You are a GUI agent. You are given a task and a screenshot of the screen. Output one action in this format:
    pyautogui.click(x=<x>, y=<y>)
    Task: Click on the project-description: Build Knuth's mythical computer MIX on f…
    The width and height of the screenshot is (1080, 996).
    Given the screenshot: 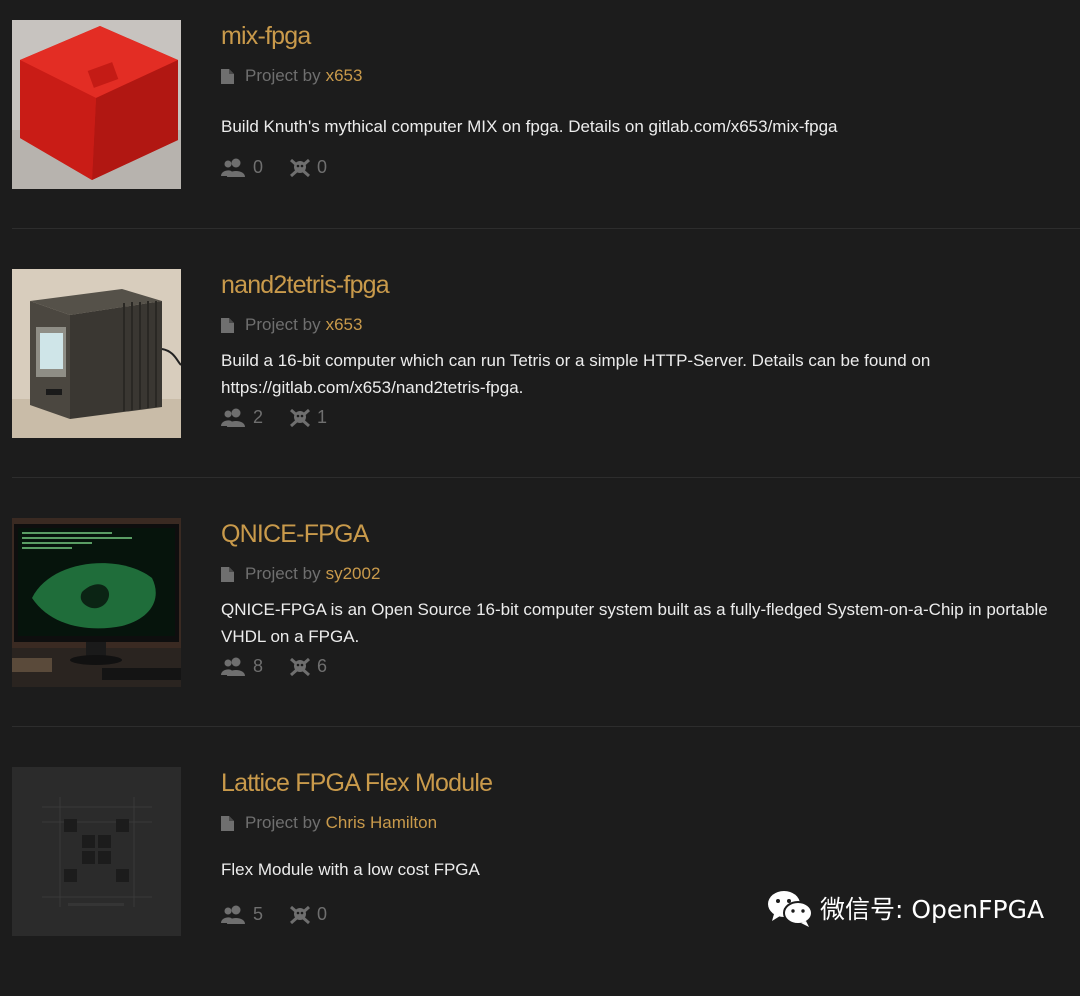 What is the action you would take?
    pyautogui.click(x=529, y=126)
    